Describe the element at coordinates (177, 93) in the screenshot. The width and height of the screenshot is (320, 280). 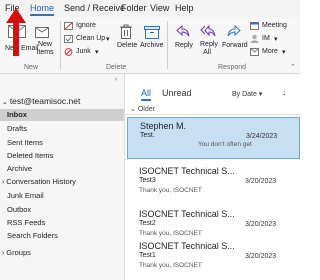
I see `tab-unread: Unread` at that location.